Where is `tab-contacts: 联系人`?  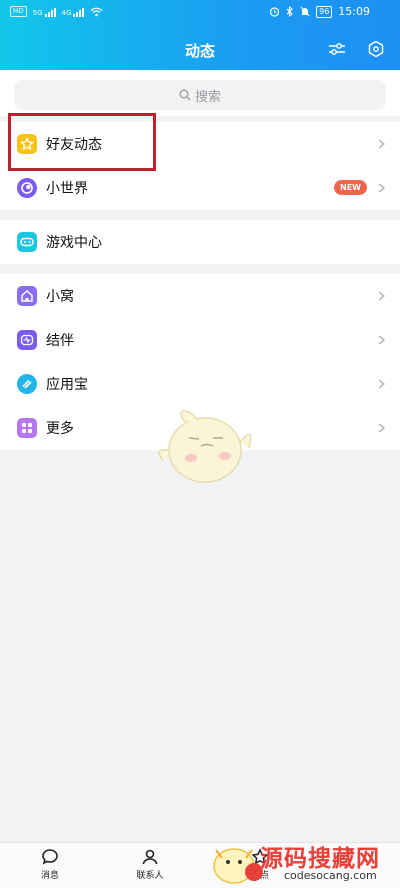 tab-contacts: 联系人 is located at coordinates (150, 864).